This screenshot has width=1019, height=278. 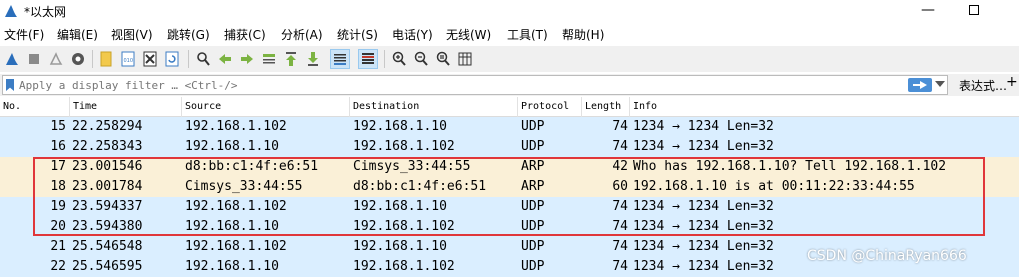 What do you see at coordinates (77, 34) in the screenshot?
I see `menu-edit: 编辑(E)` at bounding box center [77, 34].